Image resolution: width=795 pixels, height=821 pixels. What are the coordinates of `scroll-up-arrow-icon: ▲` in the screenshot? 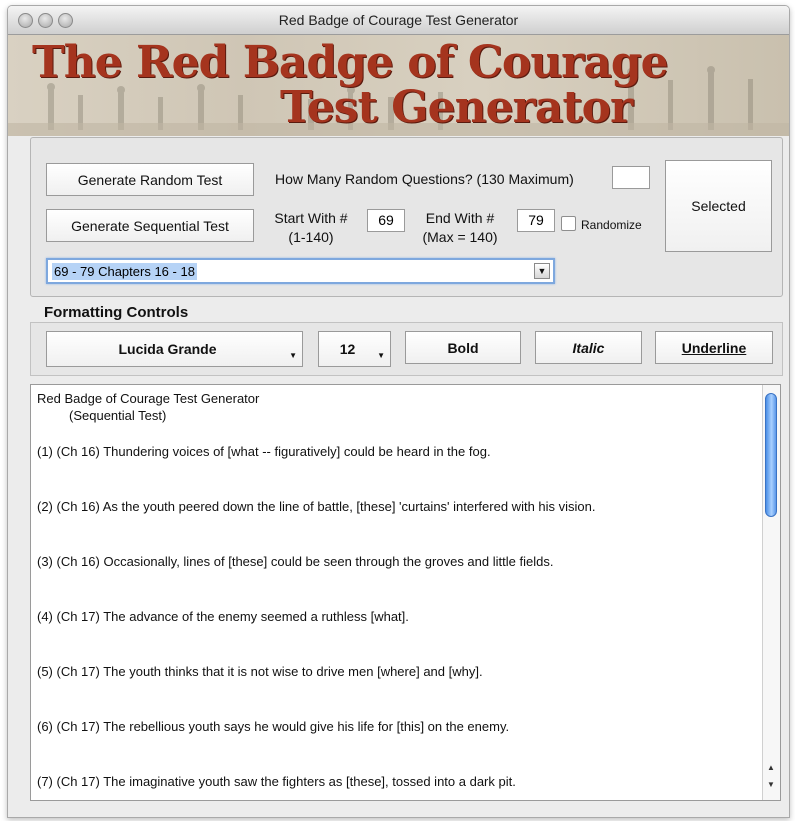 It's located at (771, 769).